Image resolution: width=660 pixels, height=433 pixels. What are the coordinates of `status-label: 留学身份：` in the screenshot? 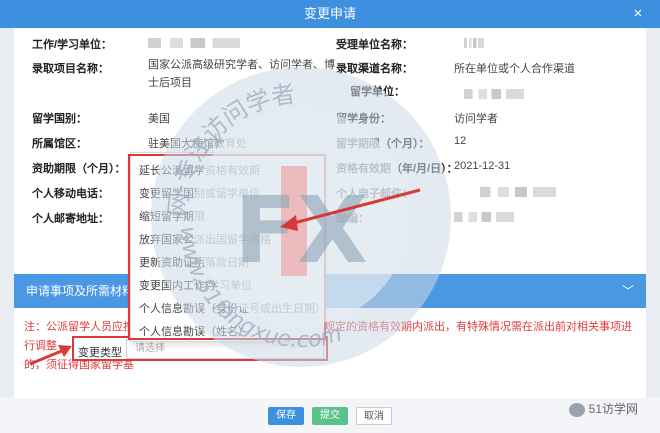 It's located at (363, 119).